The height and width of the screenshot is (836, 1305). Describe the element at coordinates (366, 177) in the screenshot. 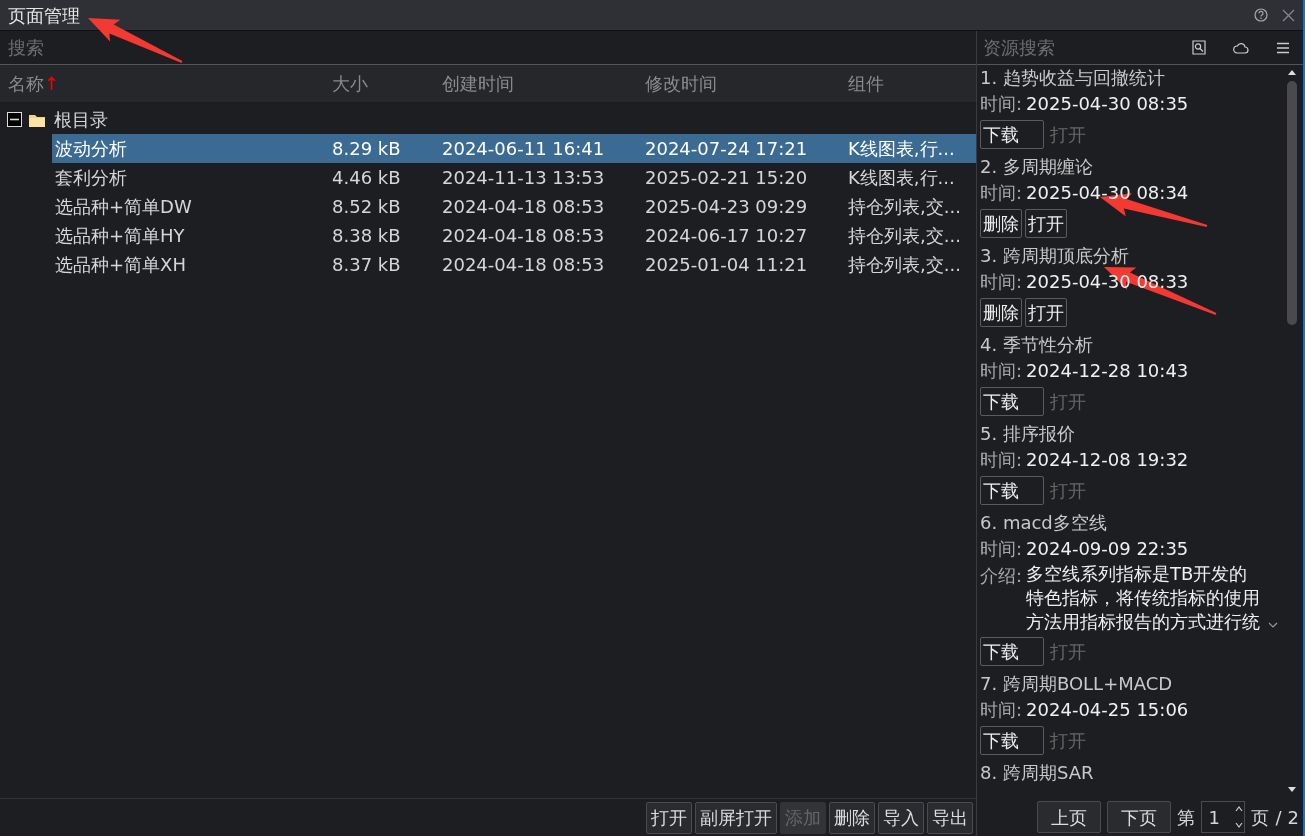

I see `table-cell: 4.46 kB` at that location.